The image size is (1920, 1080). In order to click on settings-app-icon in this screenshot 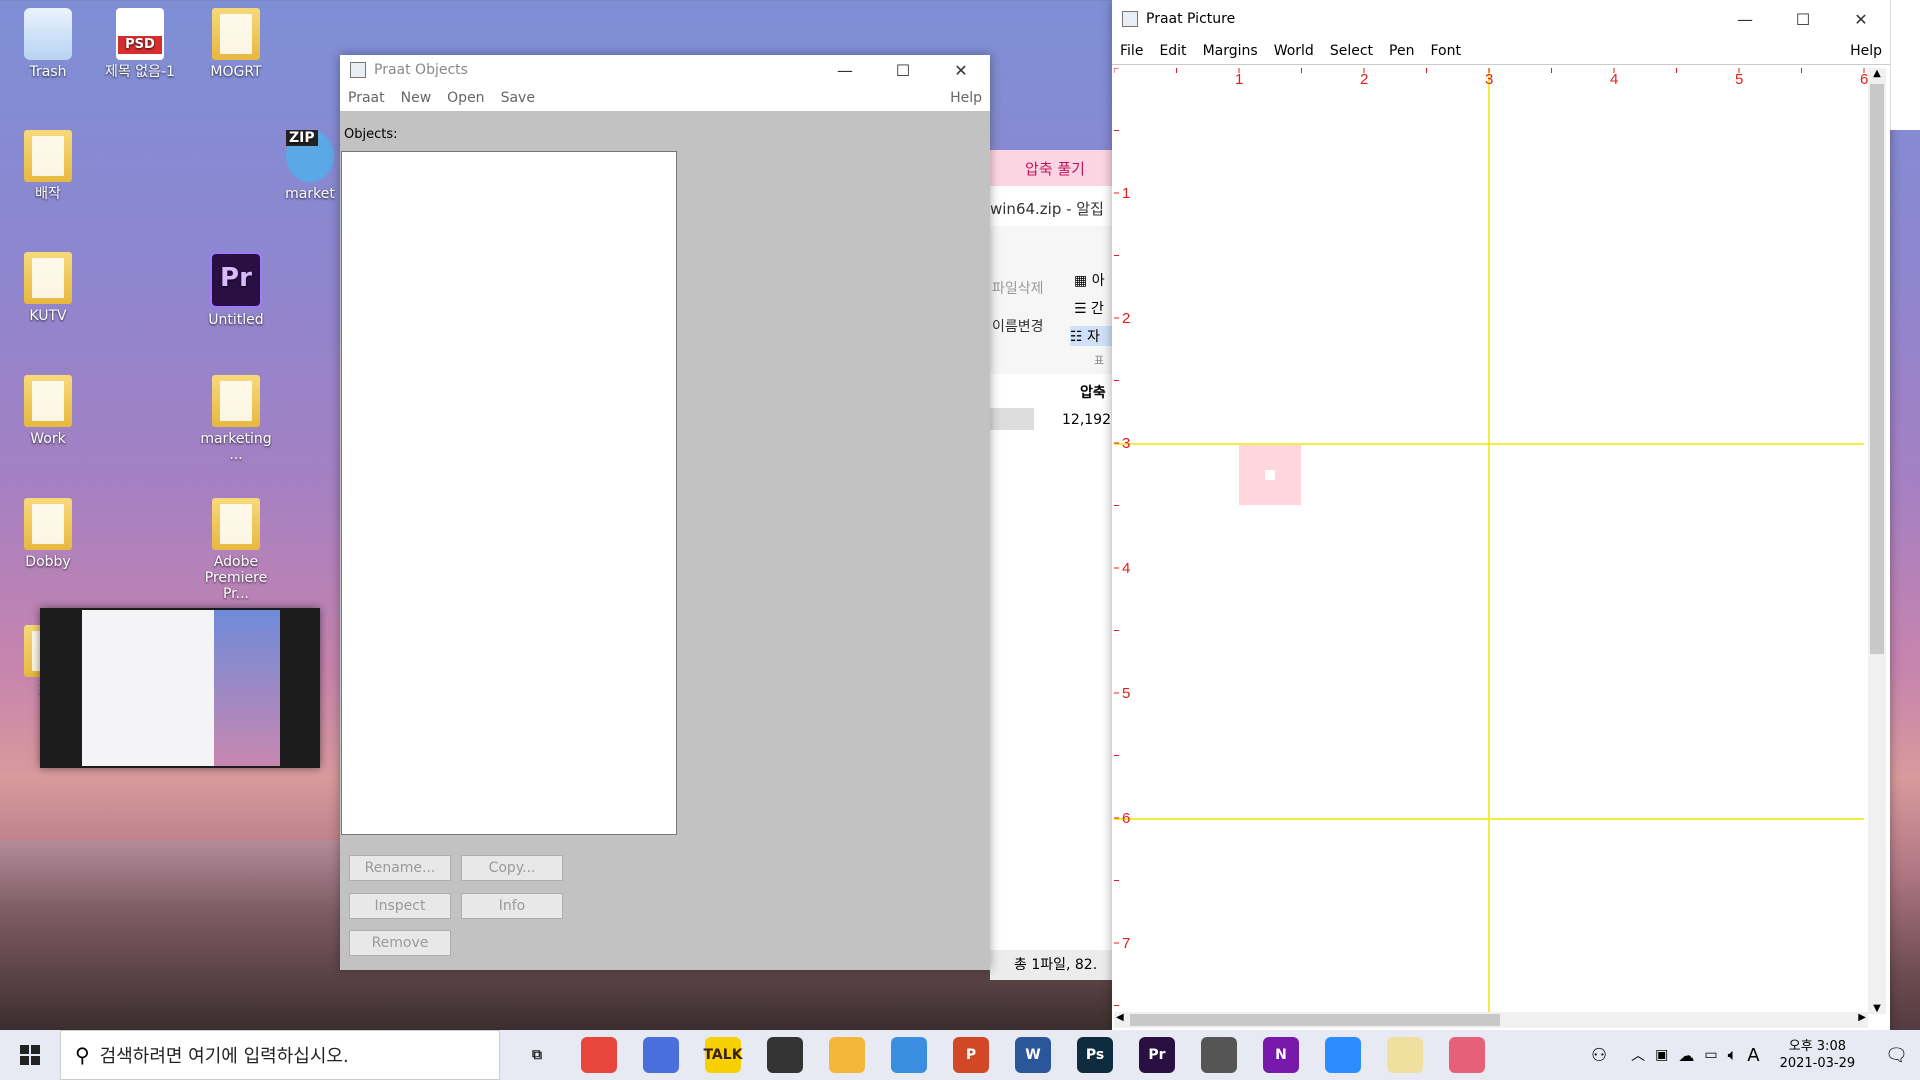, I will do `click(661, 1055)`.